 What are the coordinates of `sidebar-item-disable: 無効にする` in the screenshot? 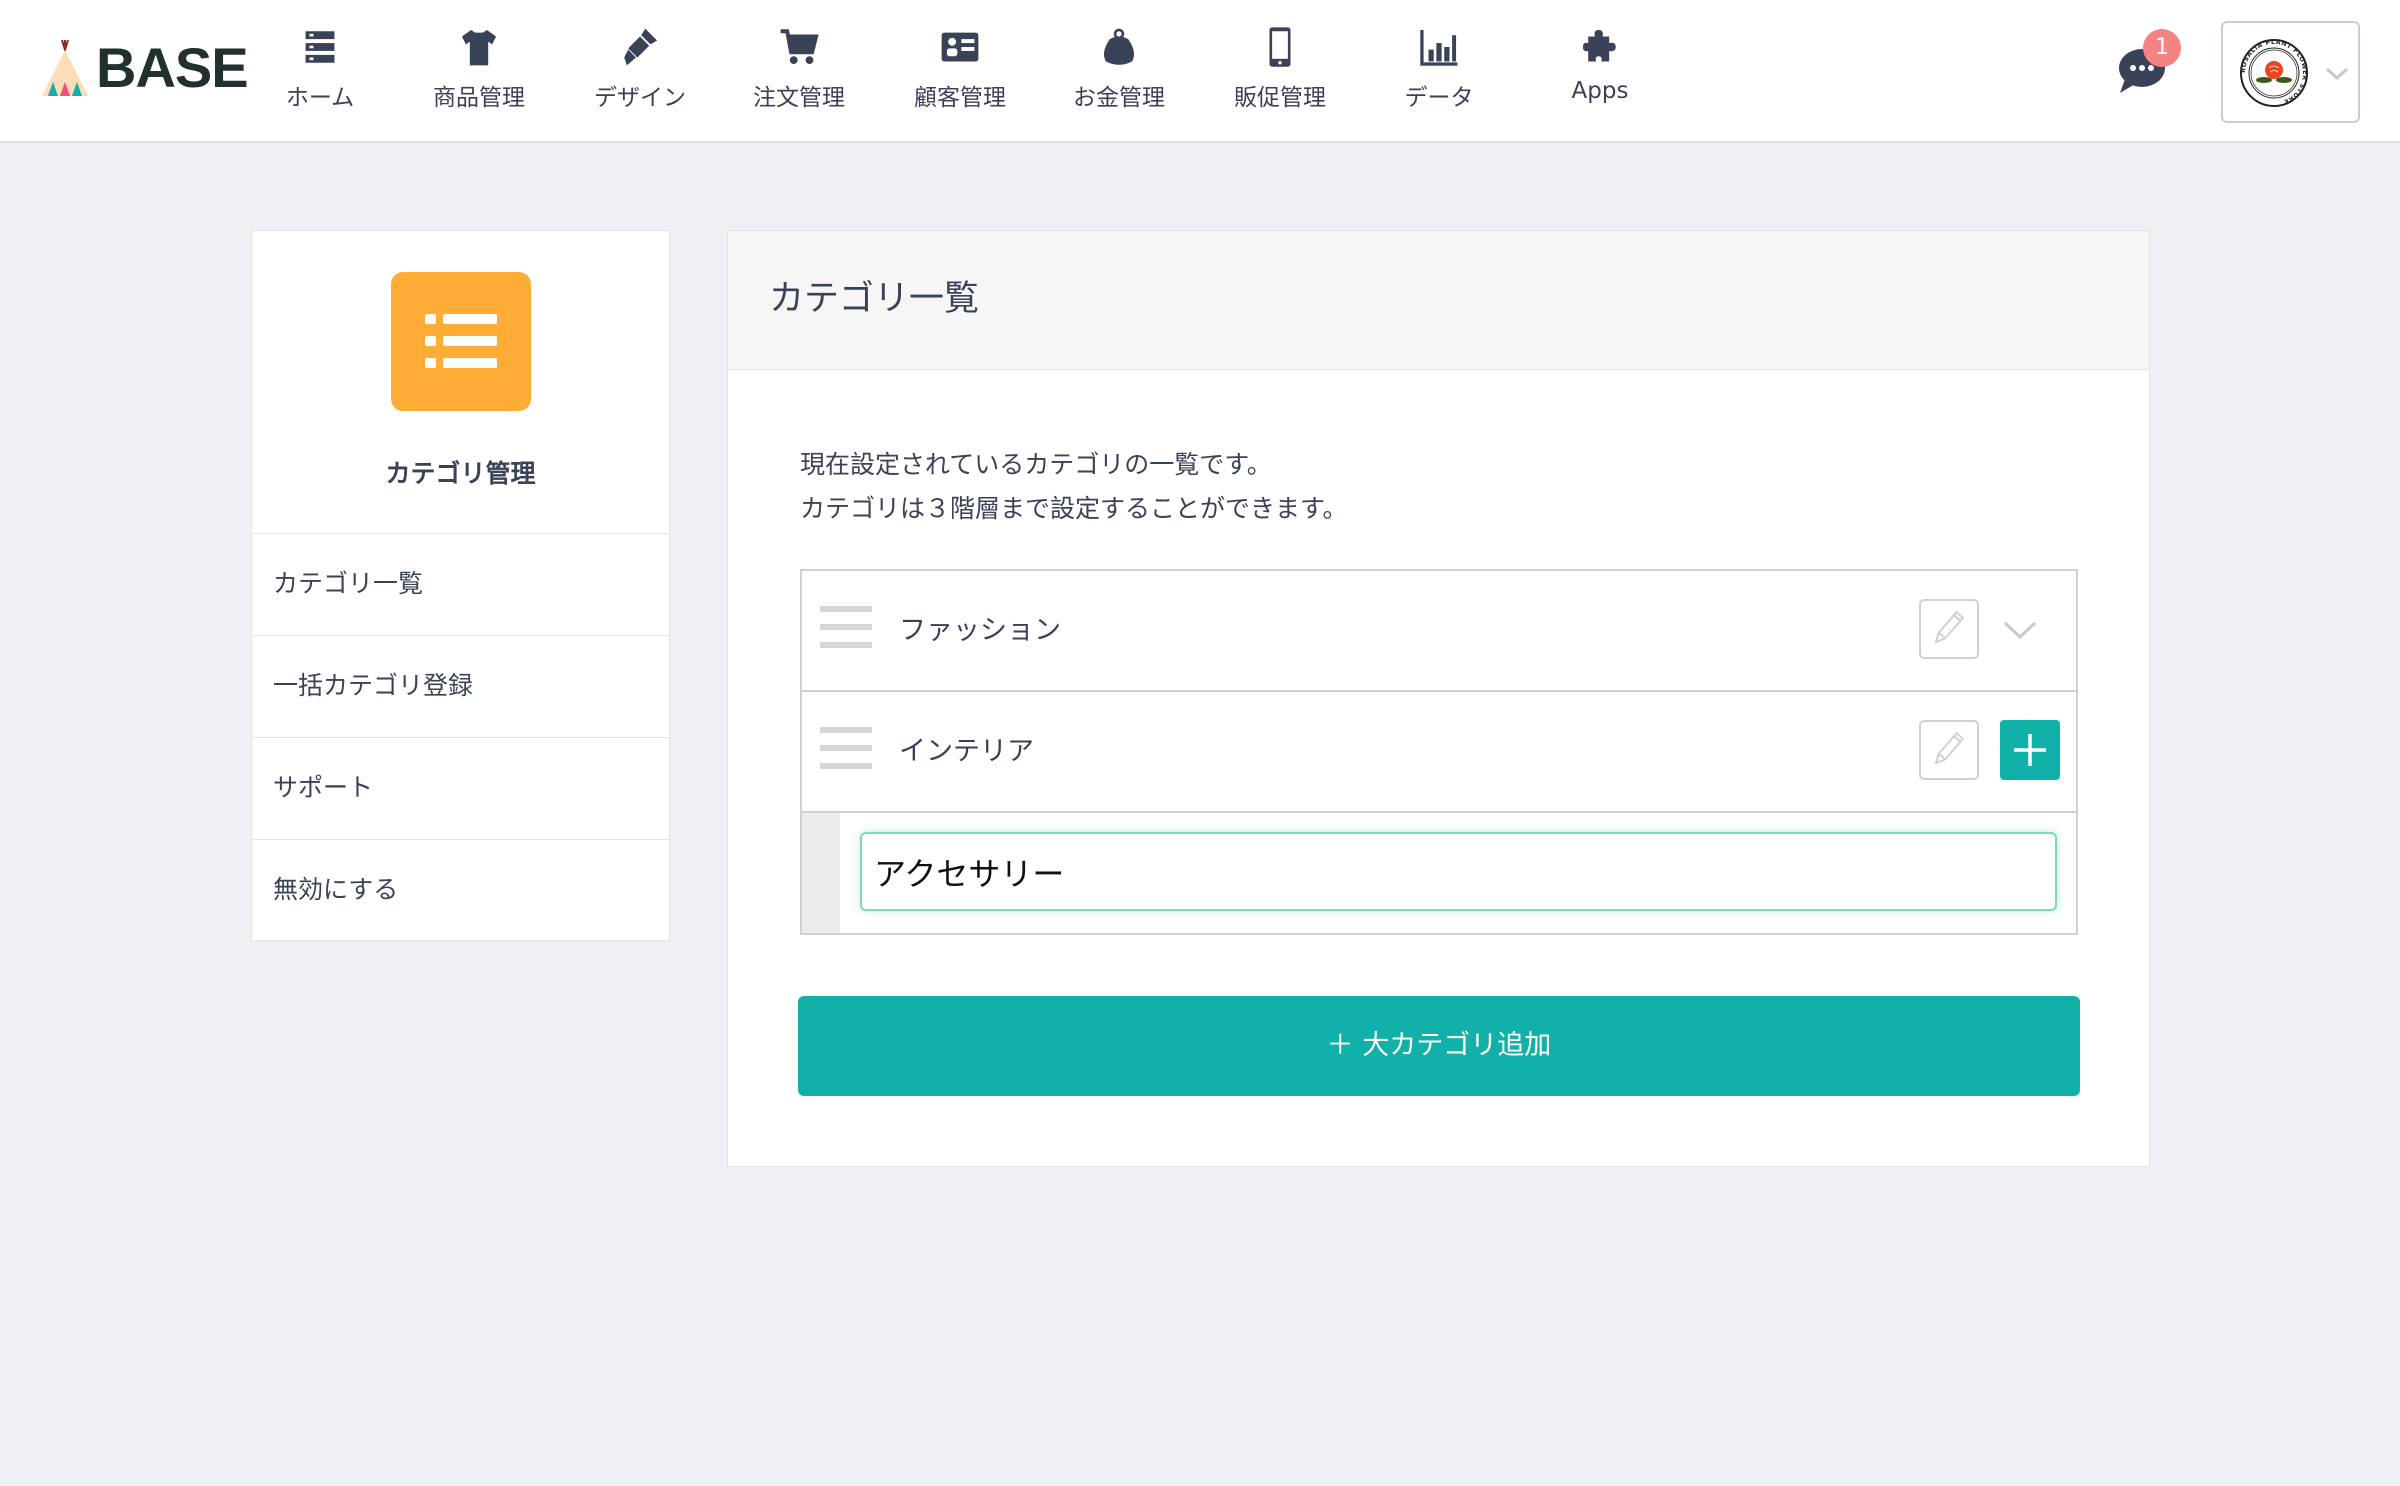 It's located at (460, 891).